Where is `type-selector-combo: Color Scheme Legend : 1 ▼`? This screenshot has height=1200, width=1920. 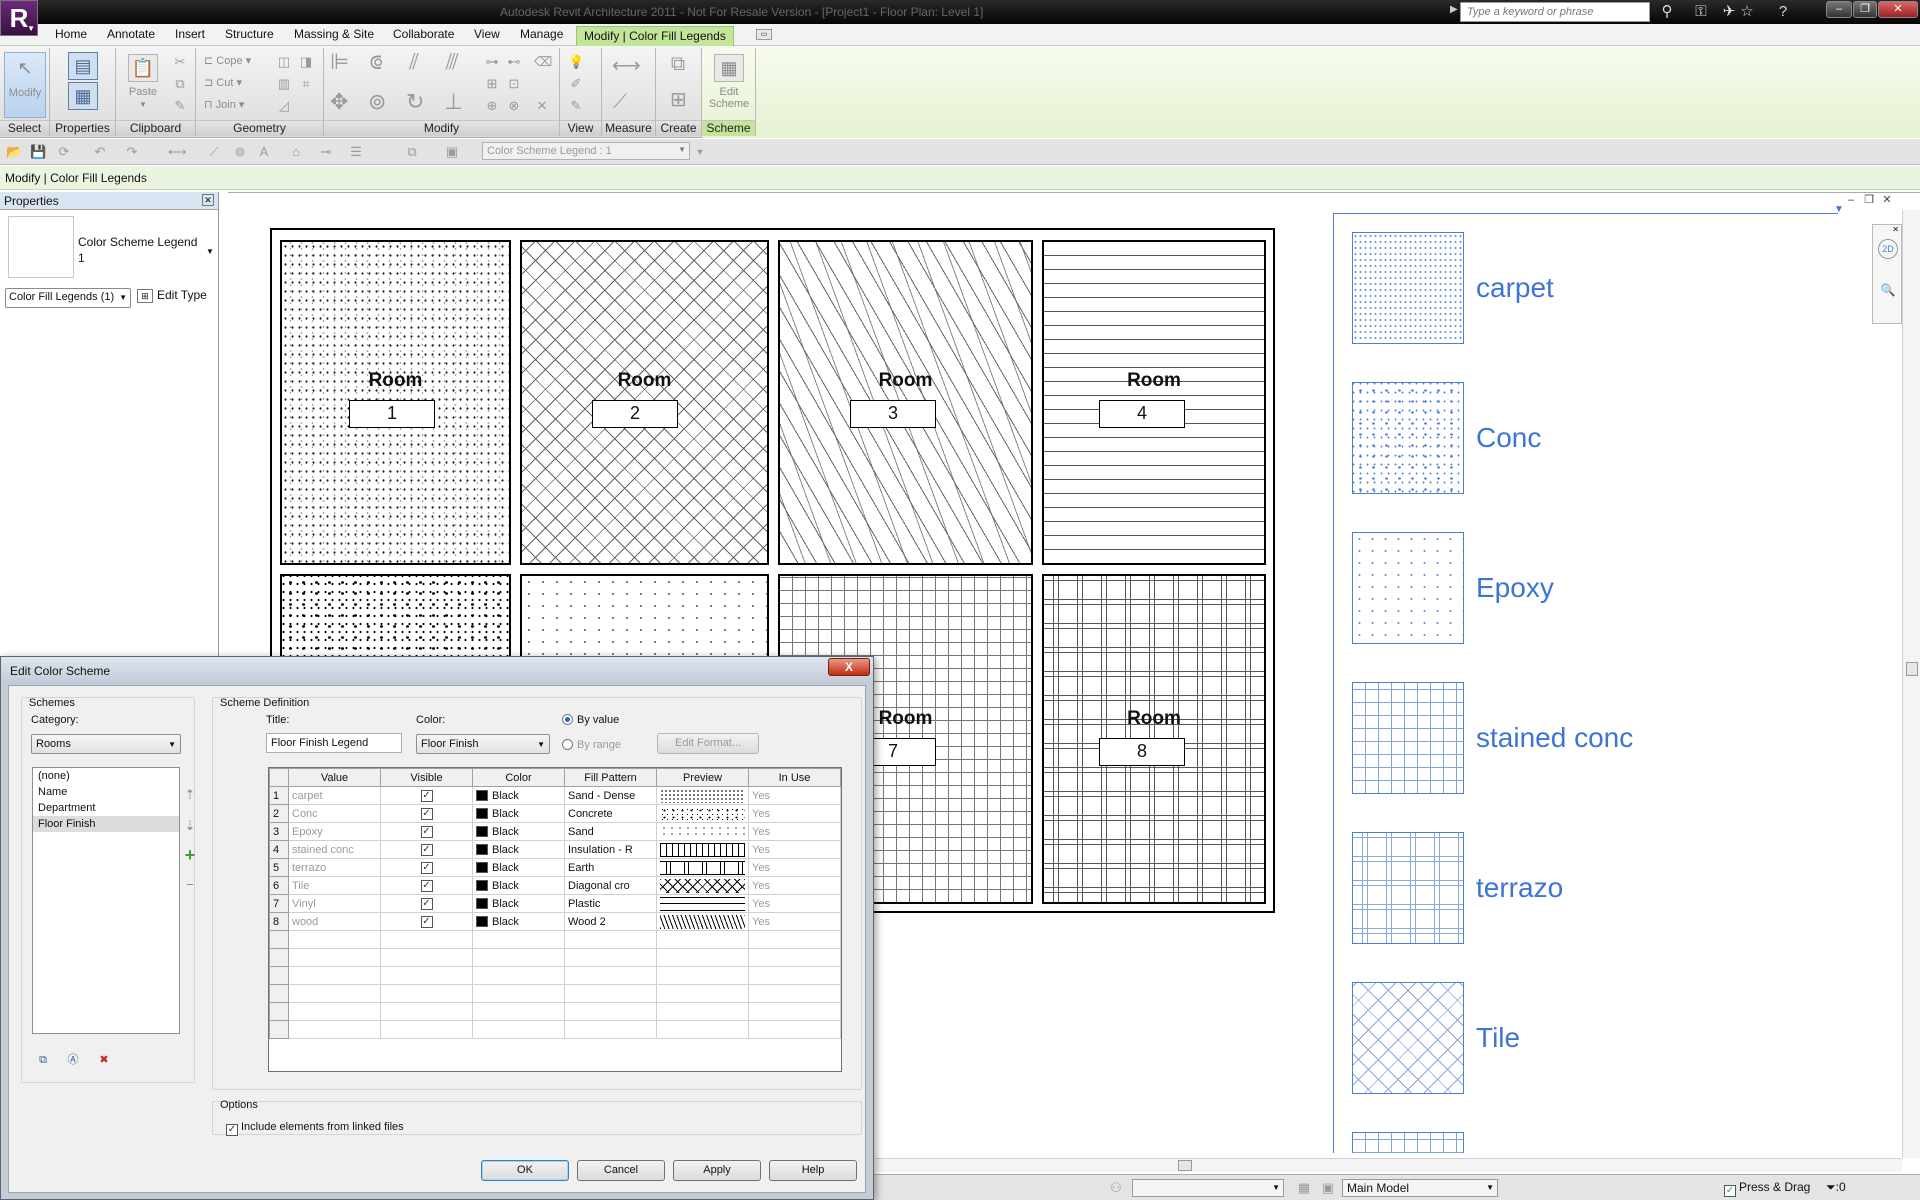 type-selector-combo: Color Scheme Legend : 1 ▼ is located at coordinates (586, 151).